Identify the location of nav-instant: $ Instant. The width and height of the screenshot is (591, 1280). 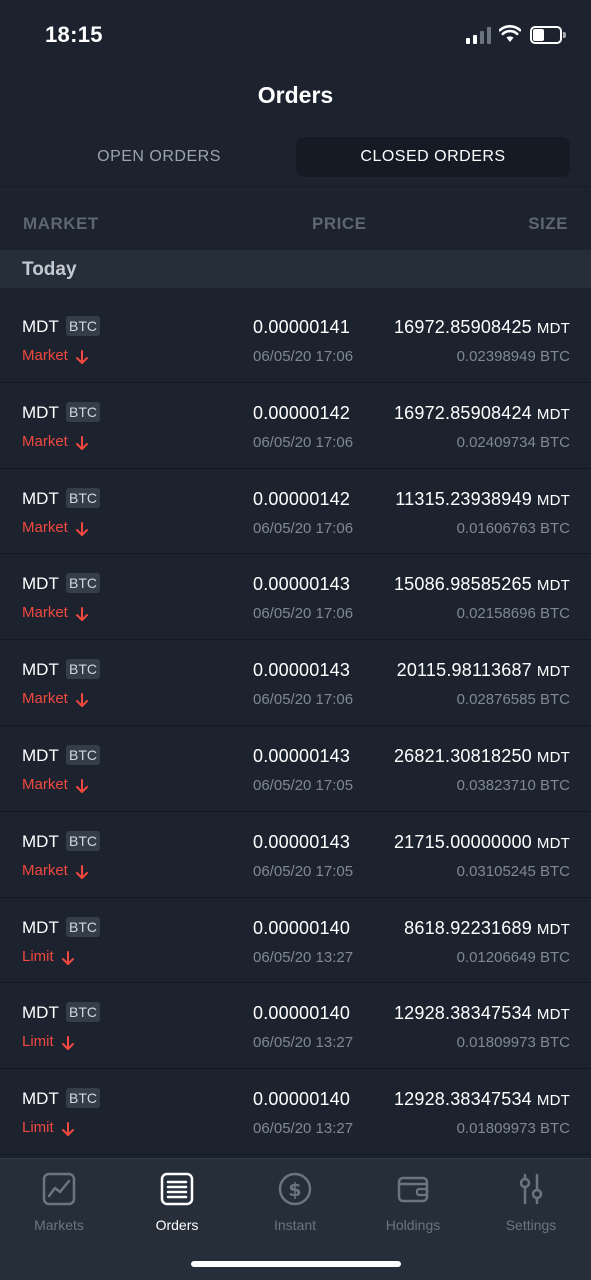
(295, 1202).